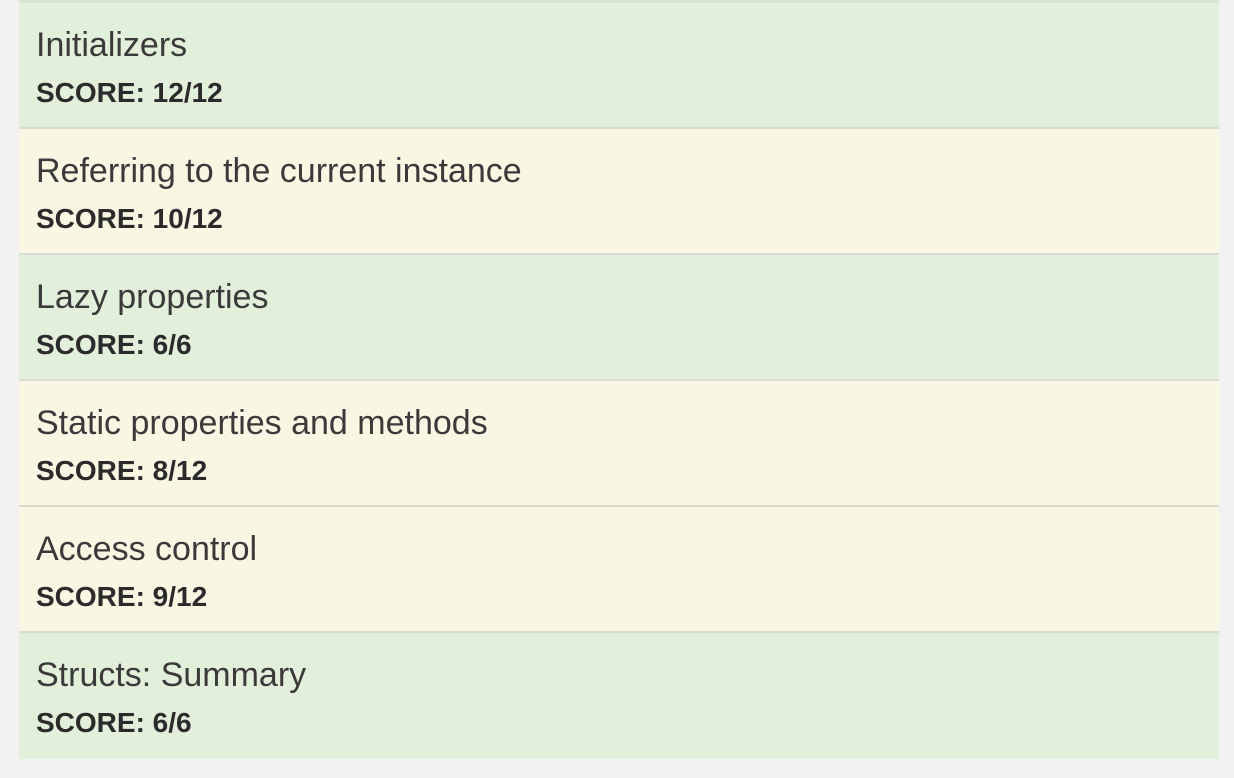 The image size is (1234, 778). I want to click on lesson-score: SCORE: 8/12, so click(122, 470).